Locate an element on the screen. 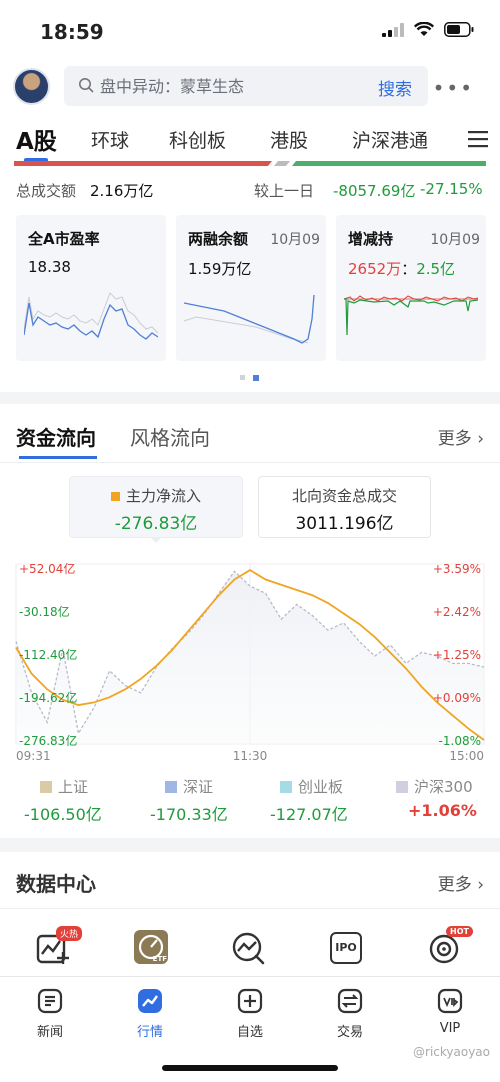 This screenshot has height=1082, width=500. legend-label: 沪深300 is located at coordinates (443, 787).